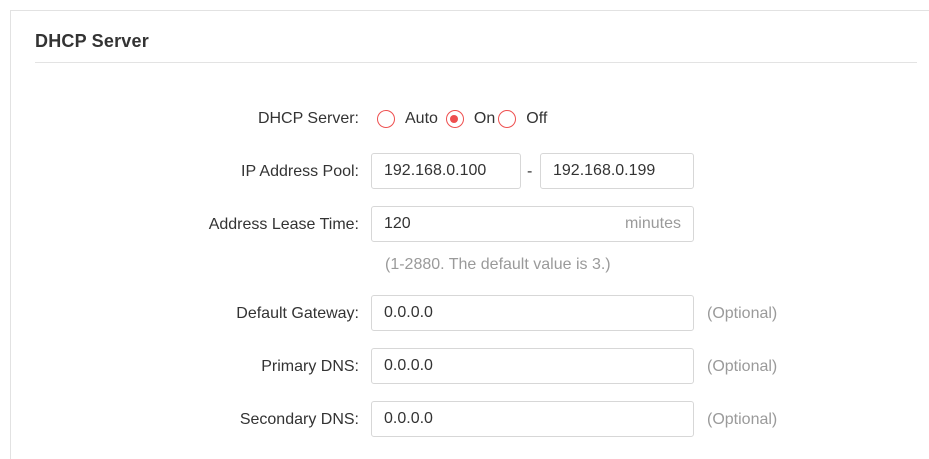 The image size is (929, 459). I want to click on default-gateway-optional-note: (Optional), so click(742, 313).